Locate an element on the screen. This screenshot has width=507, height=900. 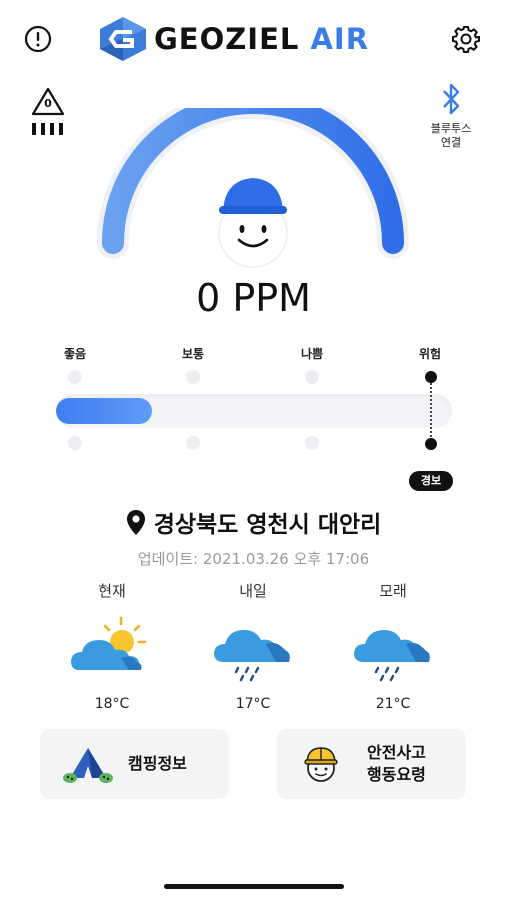
weather-today: 현재 18°C is located at coordinates (112, 646).